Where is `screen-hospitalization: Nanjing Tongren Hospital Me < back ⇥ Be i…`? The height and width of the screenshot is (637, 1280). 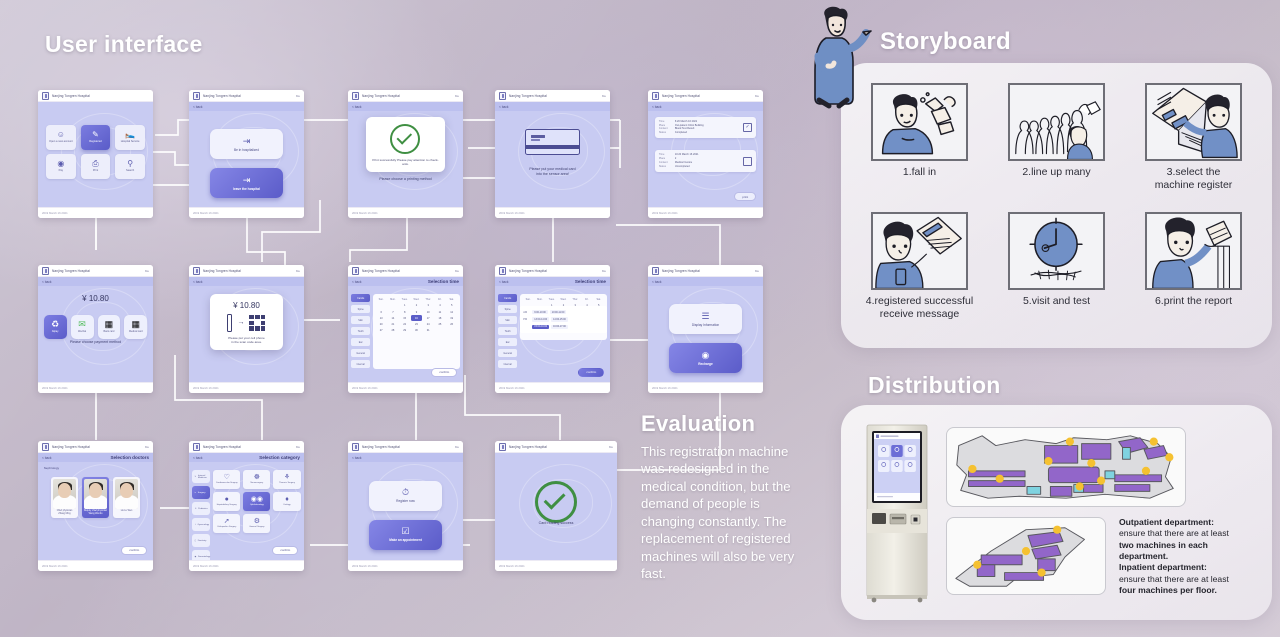
screen-hospitalization: Nanjing Tongren Hospital Me < back ⇥ Be i… is located at coordinates (246, 154).